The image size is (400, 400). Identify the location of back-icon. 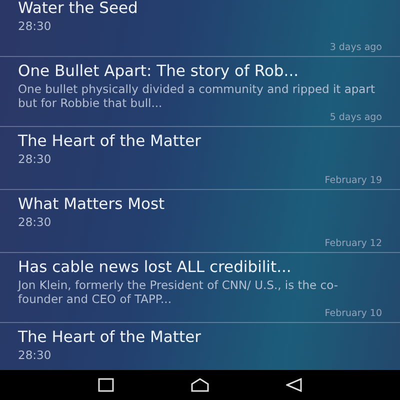
(294, 385).